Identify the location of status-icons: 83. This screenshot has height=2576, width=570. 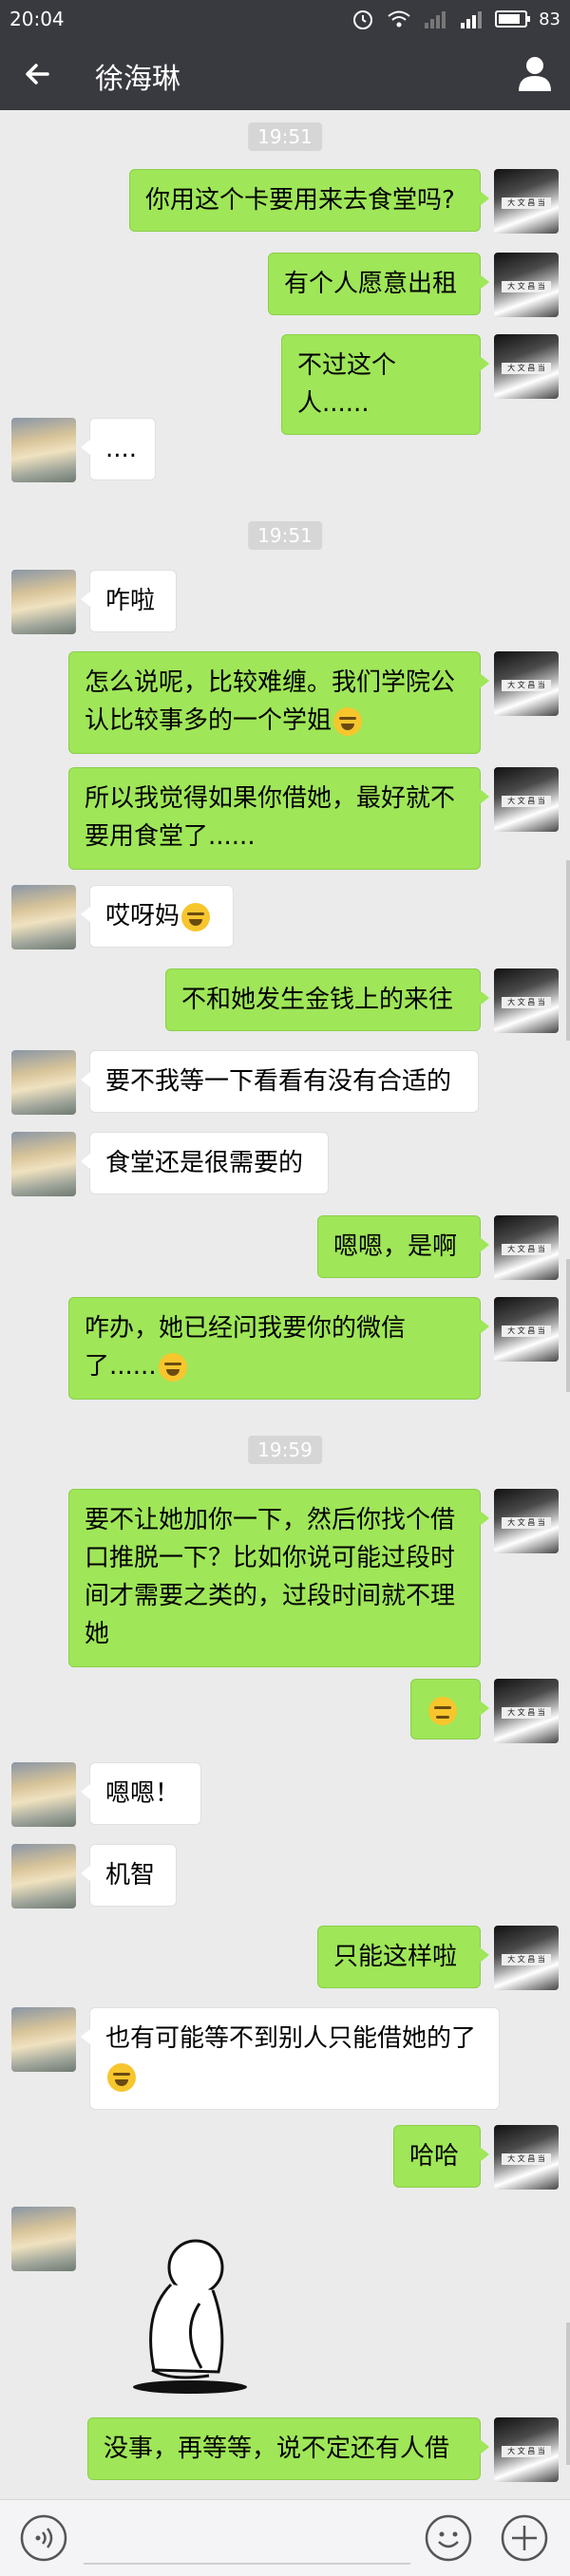
(455, 19).